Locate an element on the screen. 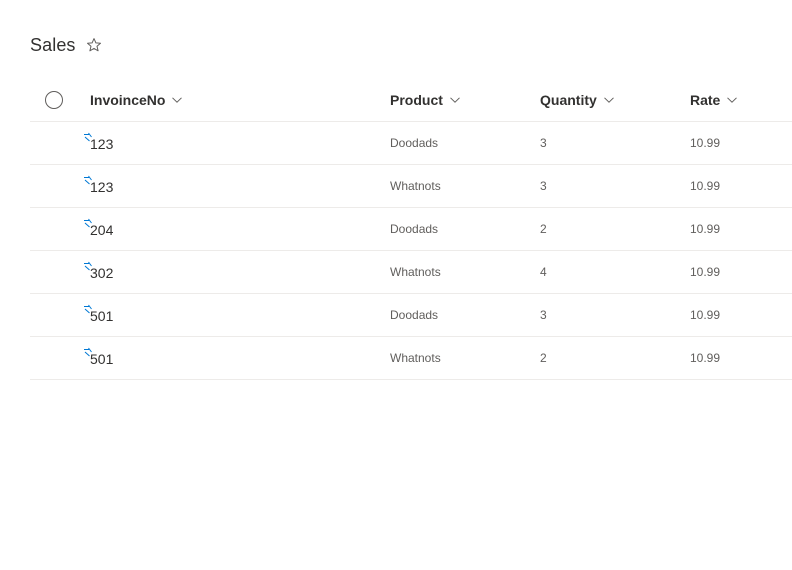 Image resolution: width=792 pixels, height=570 pixels. column-header-invoiceno: InvoinceNo is located at coordinates (136, 100).